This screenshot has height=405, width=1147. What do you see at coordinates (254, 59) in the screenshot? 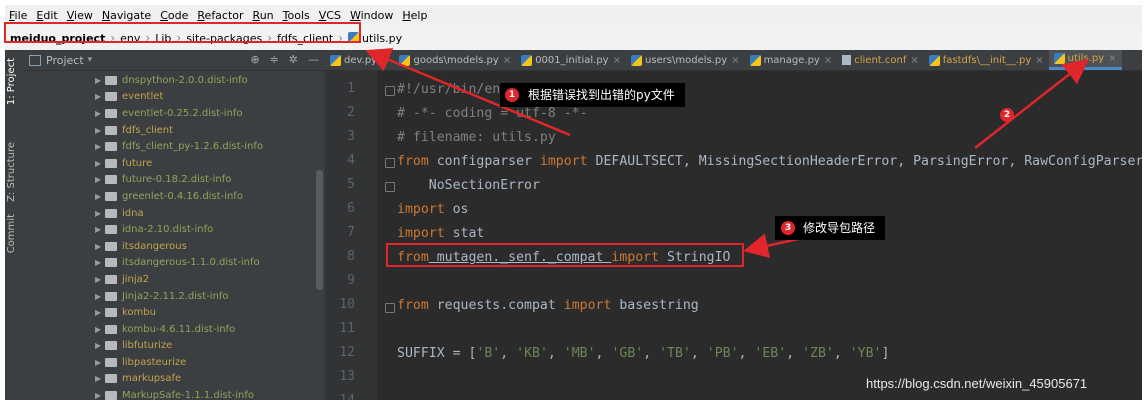
I see `locate-icon: ⊕` at bounding box center [254, 59].